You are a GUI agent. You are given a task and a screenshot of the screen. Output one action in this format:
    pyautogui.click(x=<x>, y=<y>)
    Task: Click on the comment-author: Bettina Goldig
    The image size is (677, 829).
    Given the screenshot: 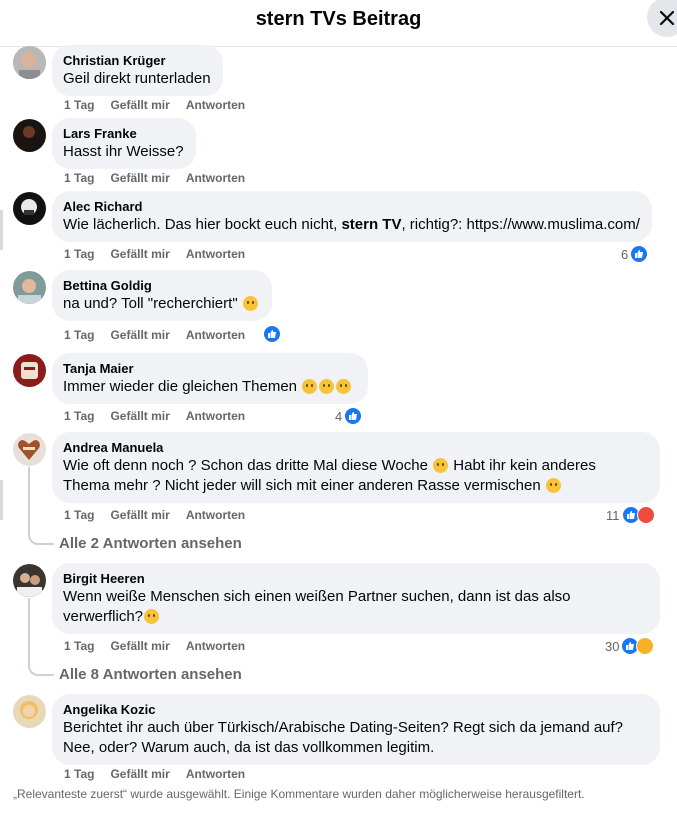 What is the action you would take?
    pyautogui.click(x=162, y=286)
    